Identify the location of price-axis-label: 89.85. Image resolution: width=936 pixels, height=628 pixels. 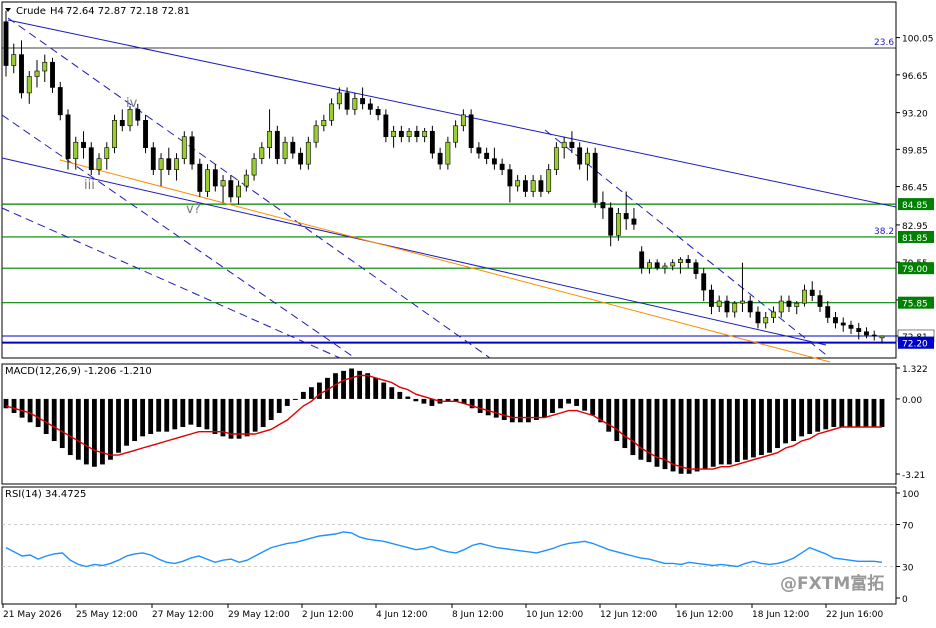
(915, 151).